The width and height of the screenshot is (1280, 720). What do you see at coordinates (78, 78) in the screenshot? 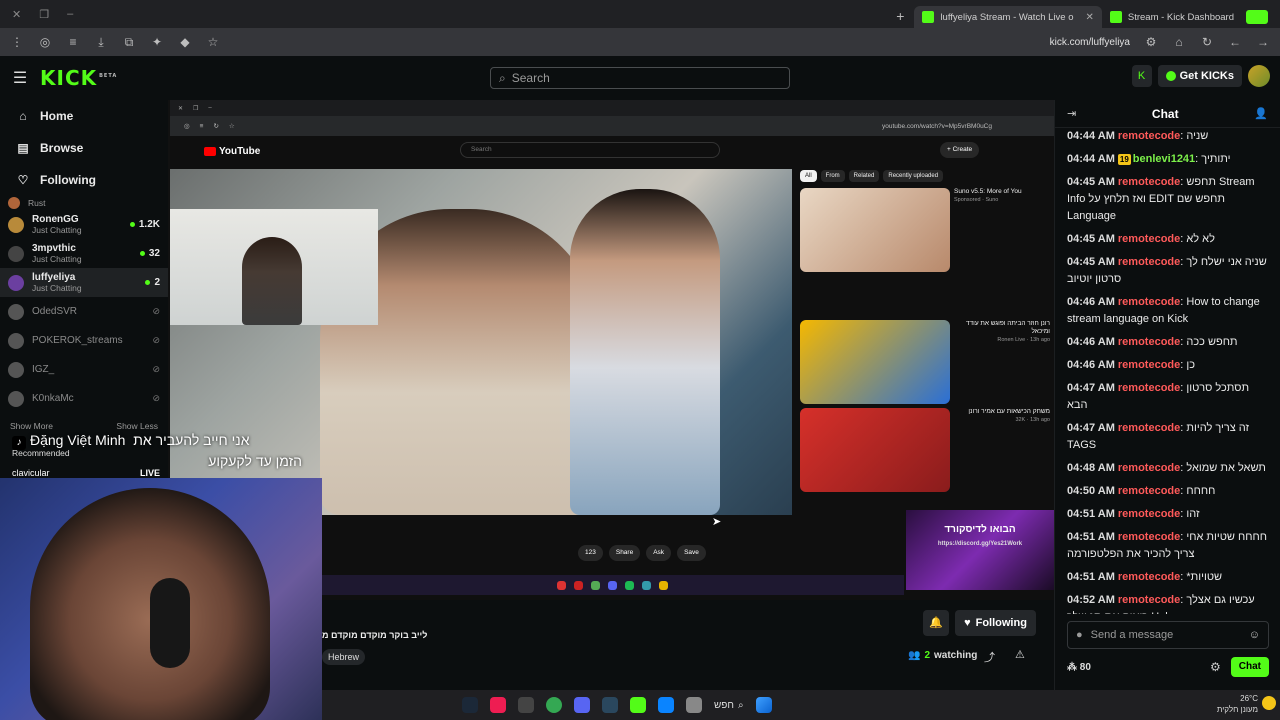
I see `kick-logo: KICK BETA` at bounding box center [78, 78].